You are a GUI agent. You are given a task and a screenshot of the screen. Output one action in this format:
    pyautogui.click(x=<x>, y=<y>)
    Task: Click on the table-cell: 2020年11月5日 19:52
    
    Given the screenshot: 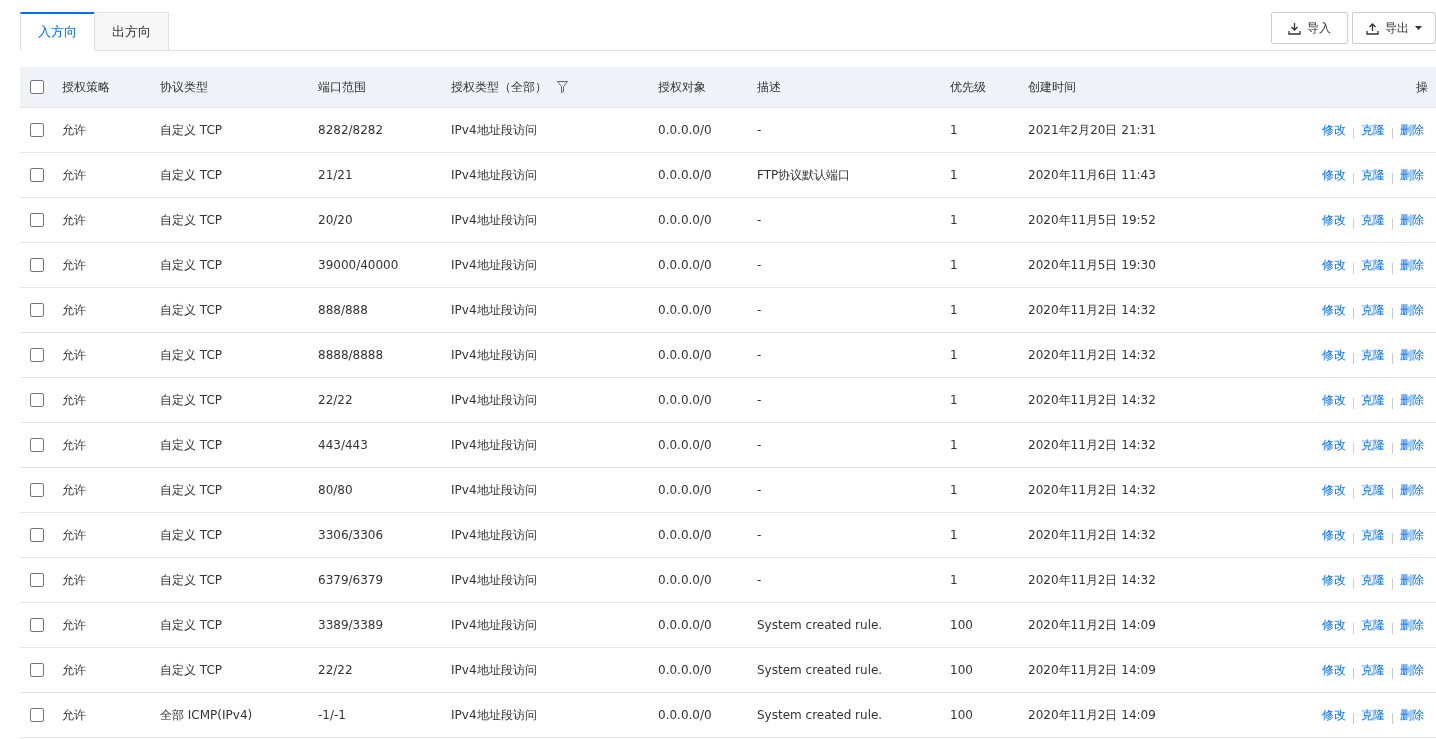 What is the action you would take?
    pyautogui.click(x=1092, y=219)
    